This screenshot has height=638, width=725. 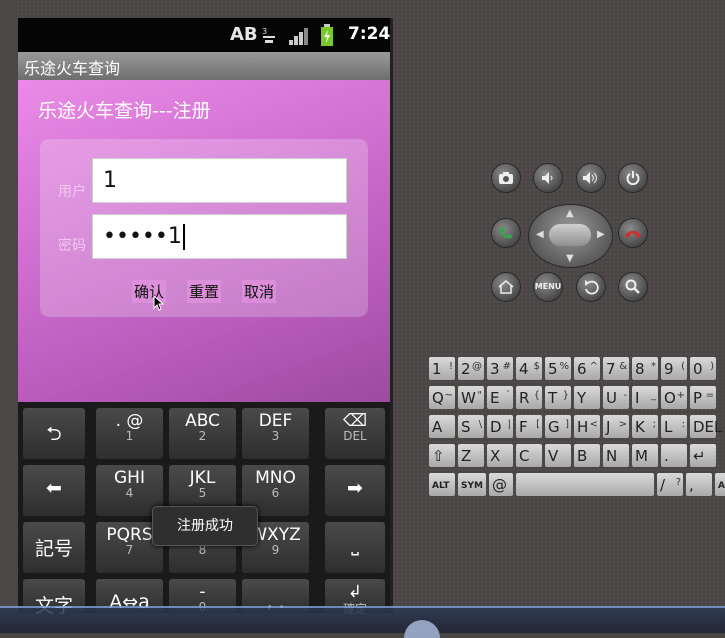 I want to click on volume-up-icon, so click(x=591, y=178).